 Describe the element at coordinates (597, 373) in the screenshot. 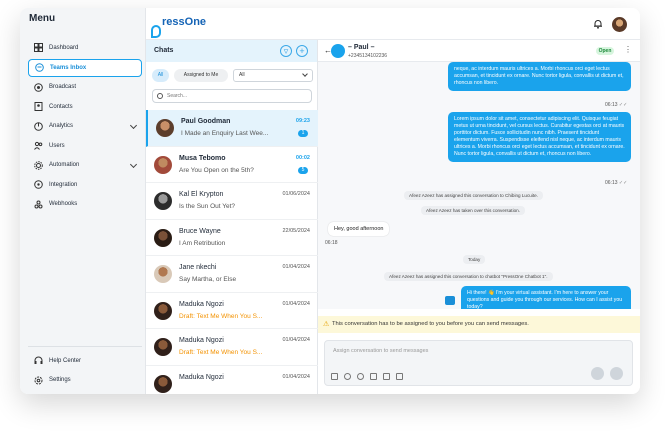

I see `mic-button` at that location.